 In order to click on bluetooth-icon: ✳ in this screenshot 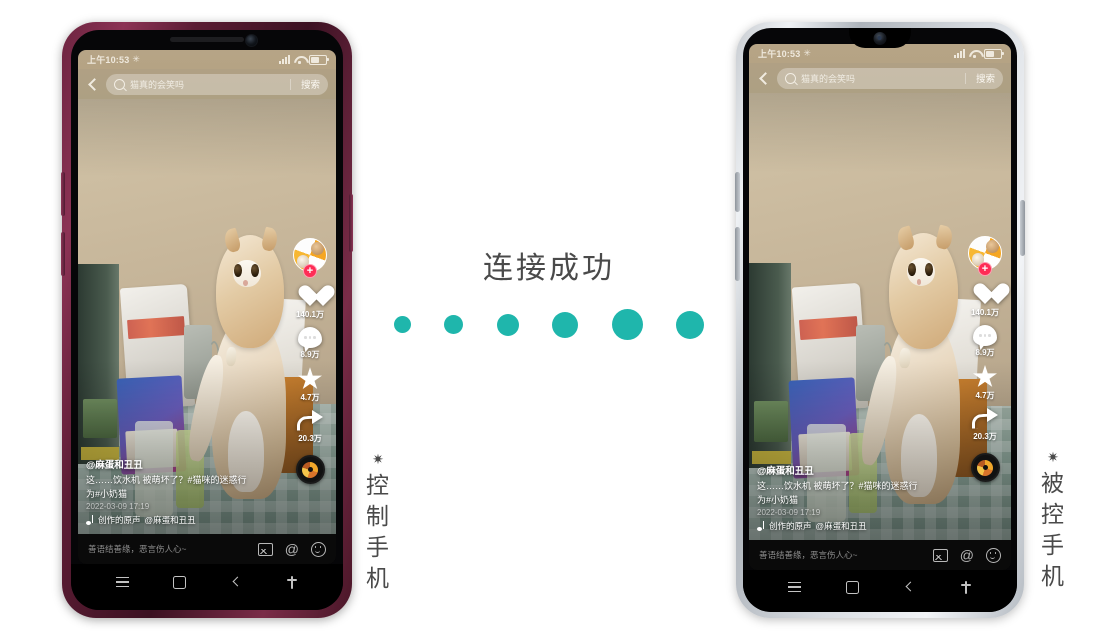, I will do `click(136, 59)`.